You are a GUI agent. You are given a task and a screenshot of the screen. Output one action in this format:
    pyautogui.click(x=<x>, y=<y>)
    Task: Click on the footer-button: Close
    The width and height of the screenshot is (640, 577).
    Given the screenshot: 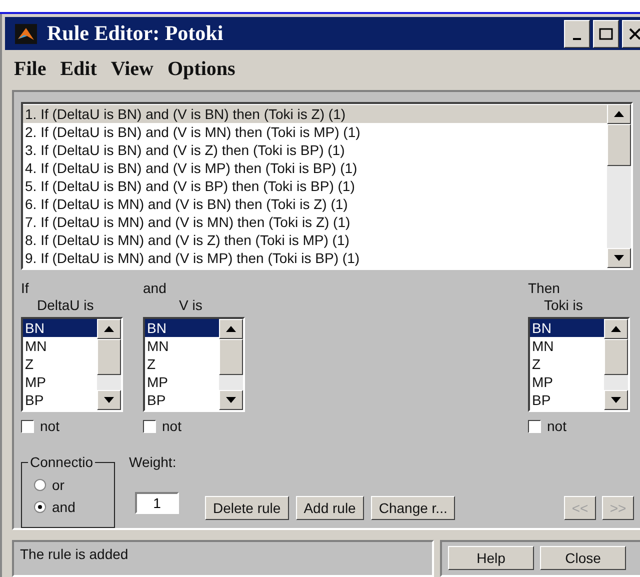 What is the action you would take?
    pyautogui.click(x=583, y=558)
    